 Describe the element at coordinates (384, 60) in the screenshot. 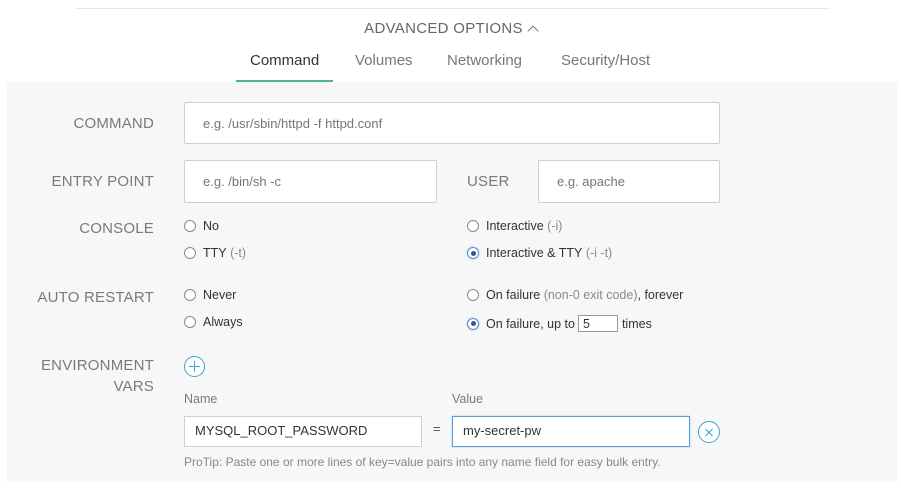

I see `tab-volumes: Volumes` at that location.